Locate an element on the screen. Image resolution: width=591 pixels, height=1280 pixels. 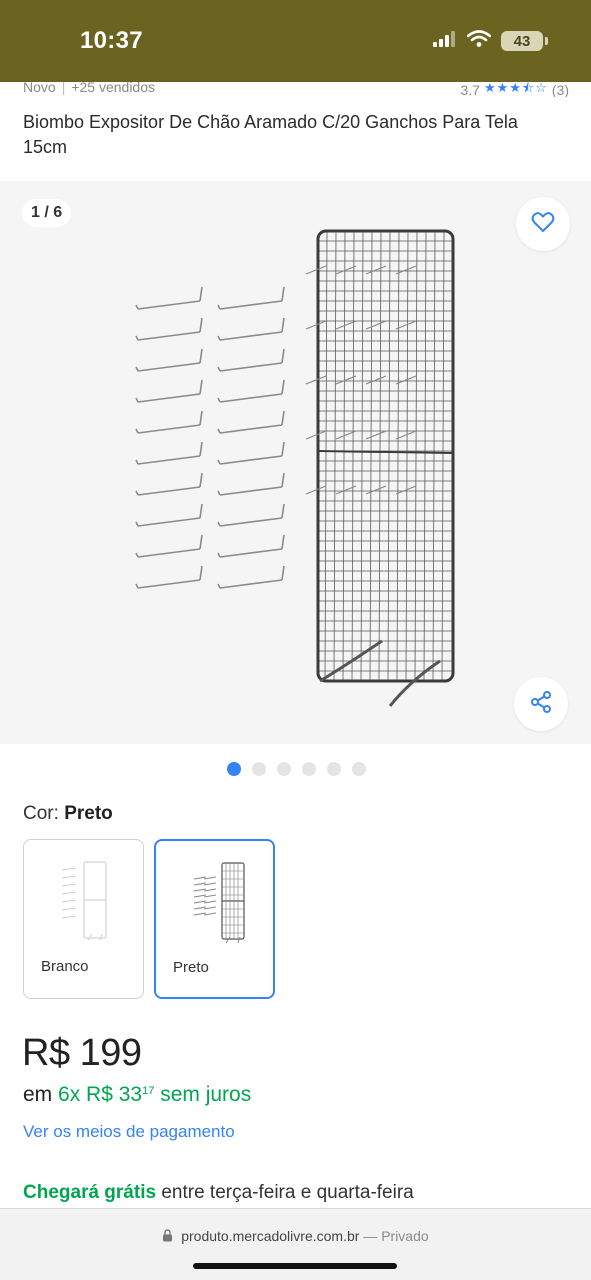
url-display: produto.mercadolivre.com.br — Privado is located at coordinates (295, 1236).